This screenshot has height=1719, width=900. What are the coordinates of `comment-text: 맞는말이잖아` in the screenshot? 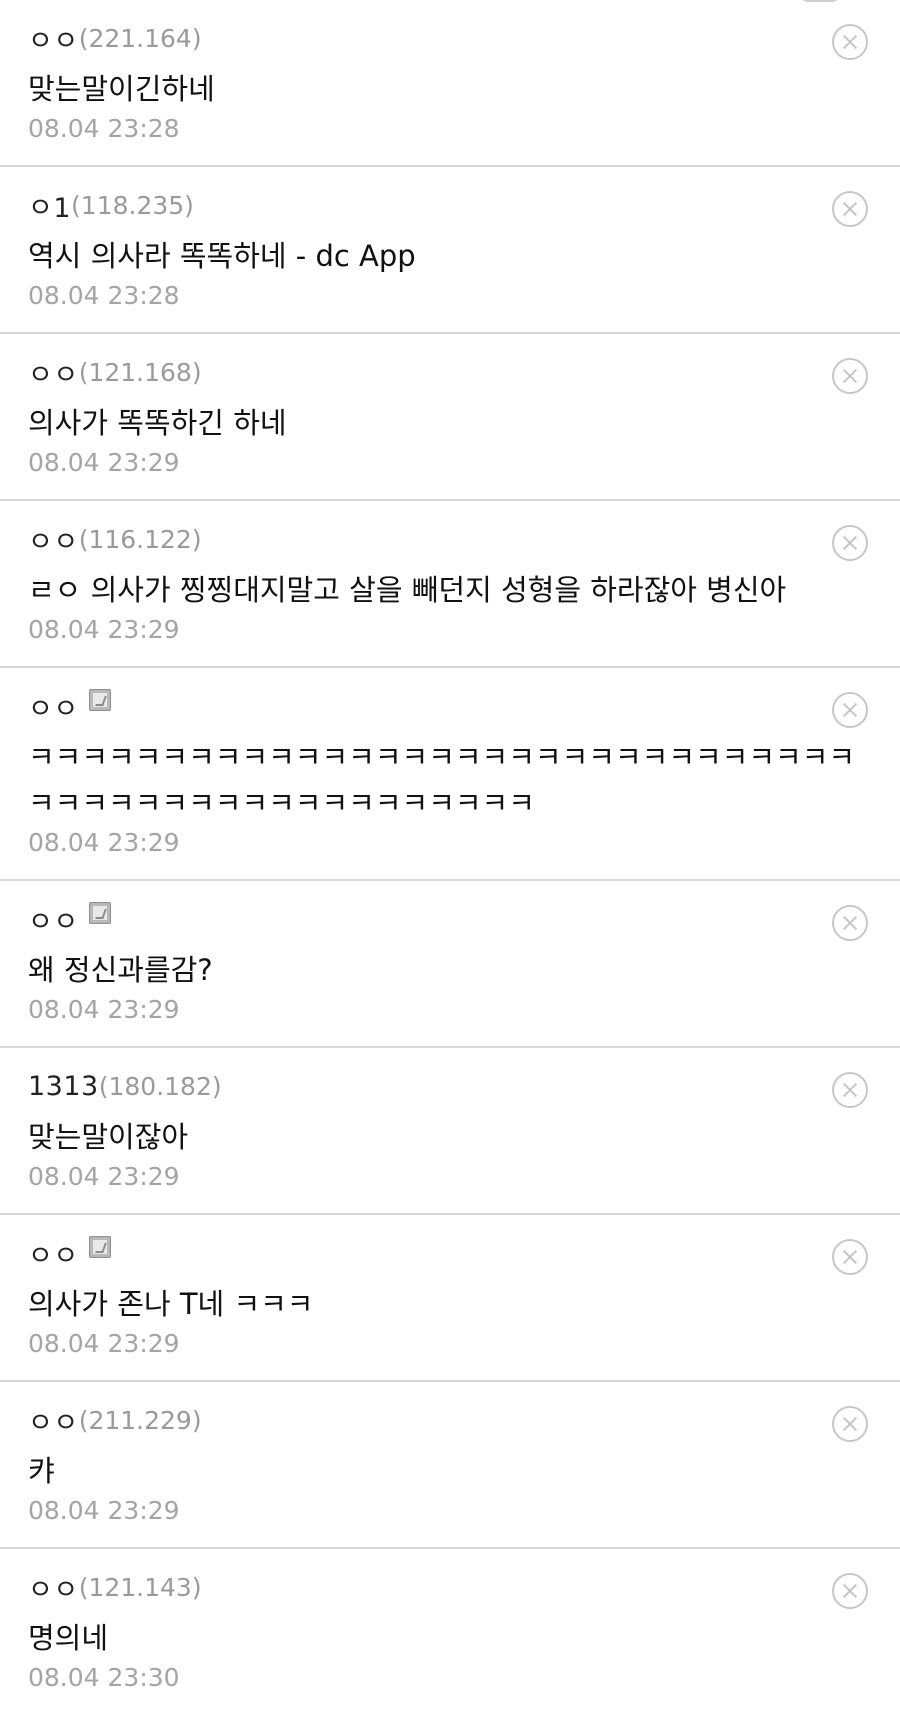 It's located at (108, 1137).